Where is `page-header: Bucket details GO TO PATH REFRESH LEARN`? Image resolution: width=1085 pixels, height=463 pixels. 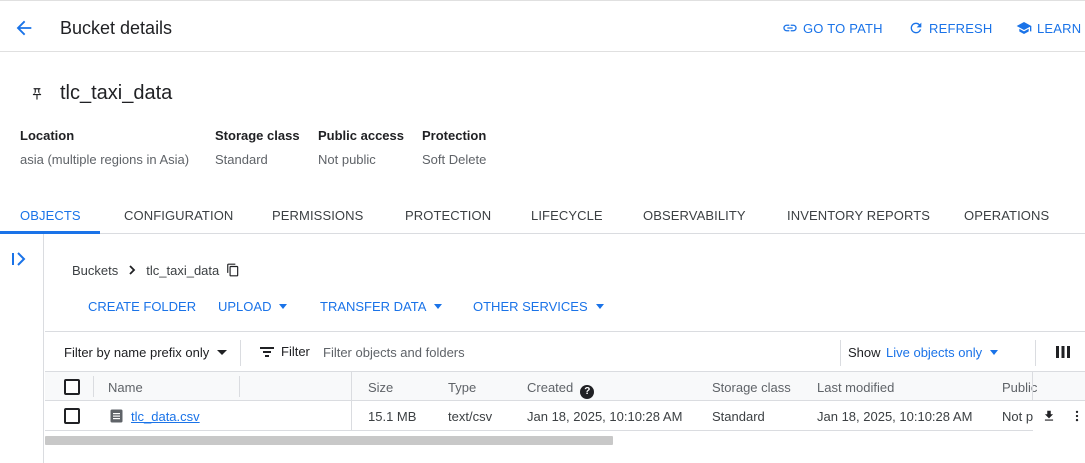 page-header: Bucket details GO TO PATH REFRESH LEARN is located at coordinates (542, 26).